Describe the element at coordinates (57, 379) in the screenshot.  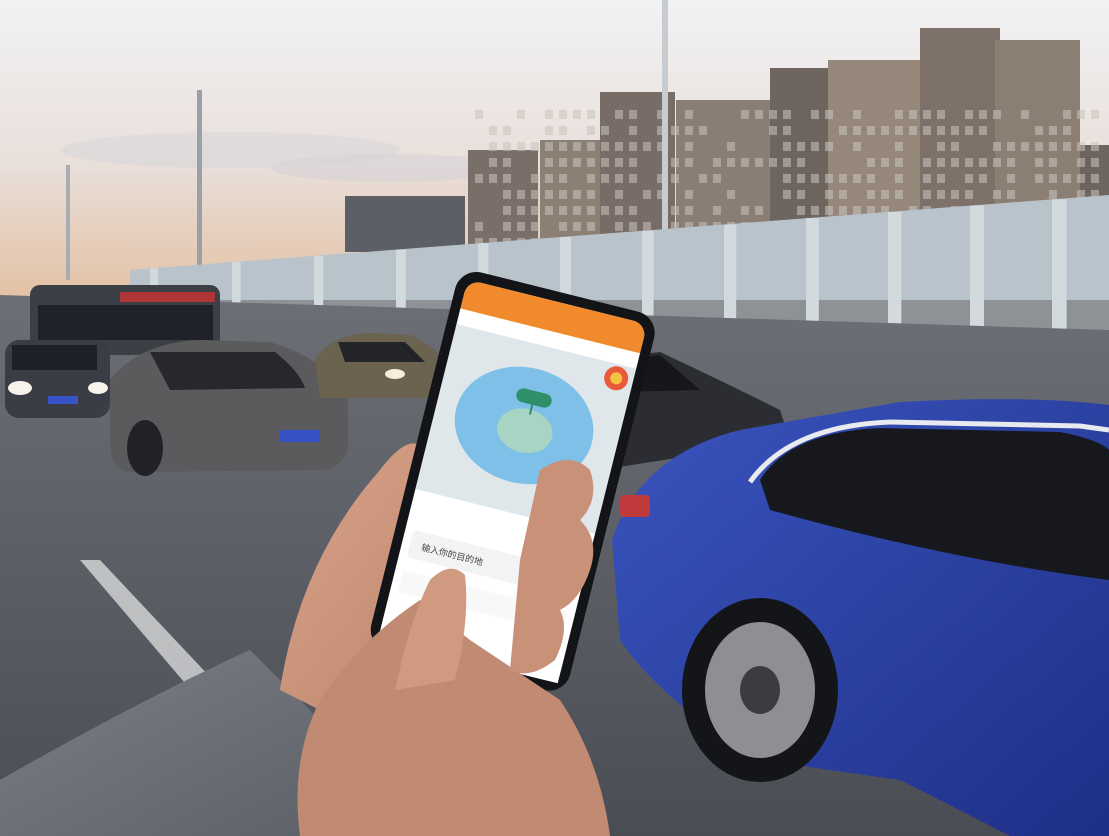
I see `car-left` at that location.